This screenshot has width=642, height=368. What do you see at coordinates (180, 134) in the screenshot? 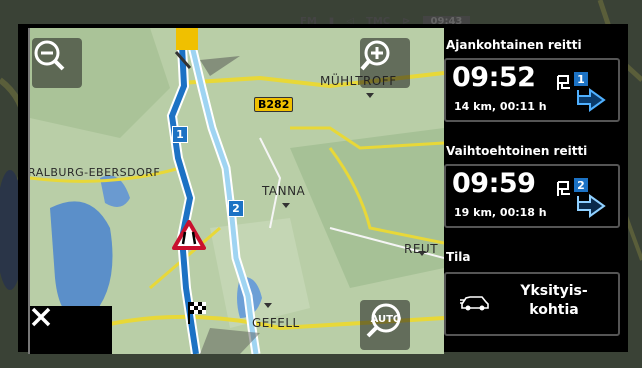
I see `route1-marker: 1` at bounding box center [180, 134].